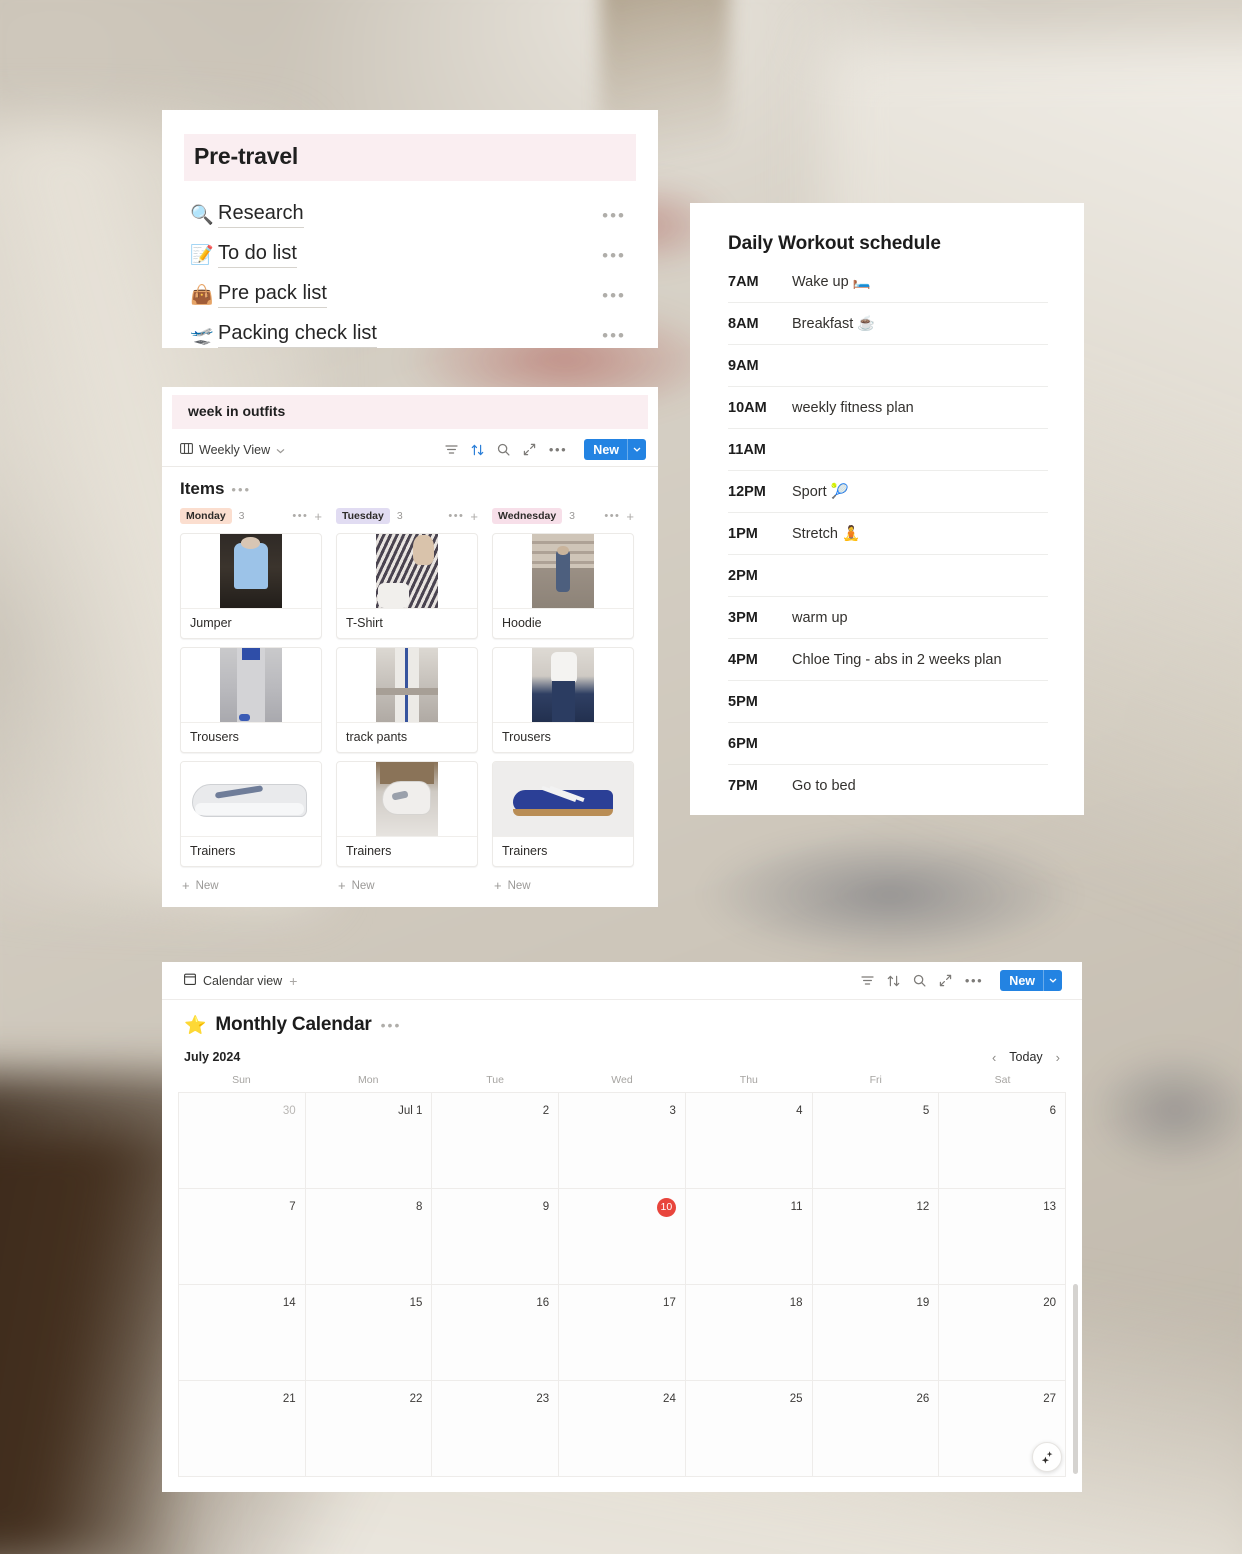 The width and height of the screenshot is (1242, 1554). What do you see at coordinates (888, 618) in the screenshot?
I see `workout-schedule-row: 3PM warm up` at bounding box center [888, 618].